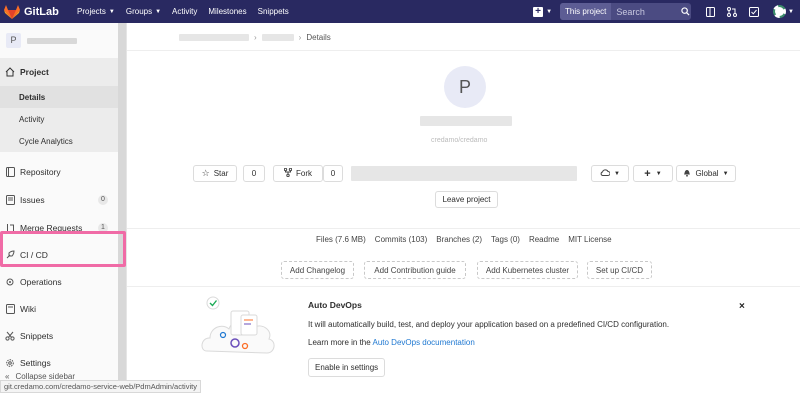 The height and width of the screenshot is (393, 800). What do you see at coordinates (317, 270) in the screenshot?
I see `add-changelog-button: Add Changelog` at bounding box center [317, 270].